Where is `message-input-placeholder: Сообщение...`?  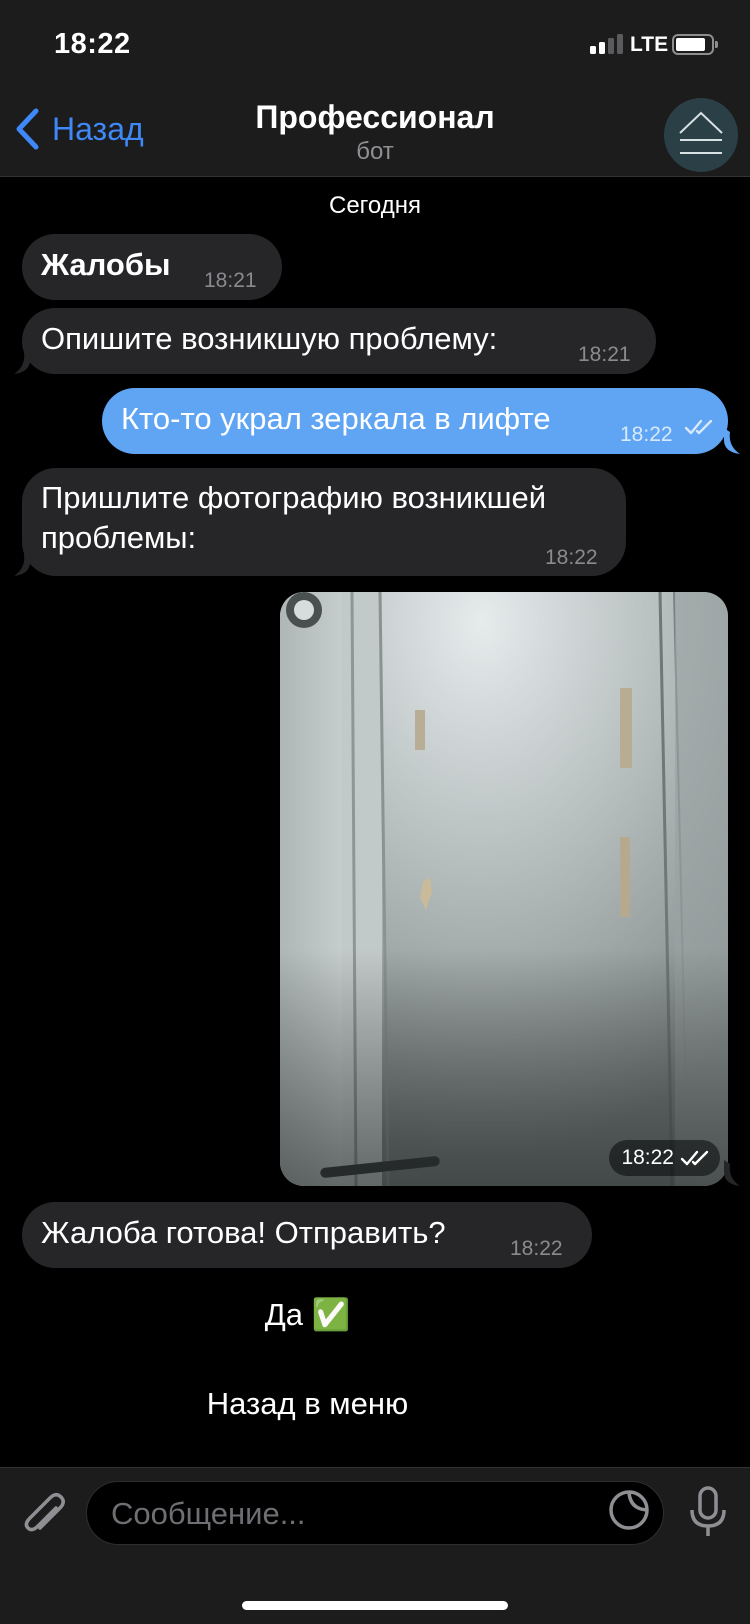 message-input-placeholder: Сообщение... is located at coordinates (208, 1513).